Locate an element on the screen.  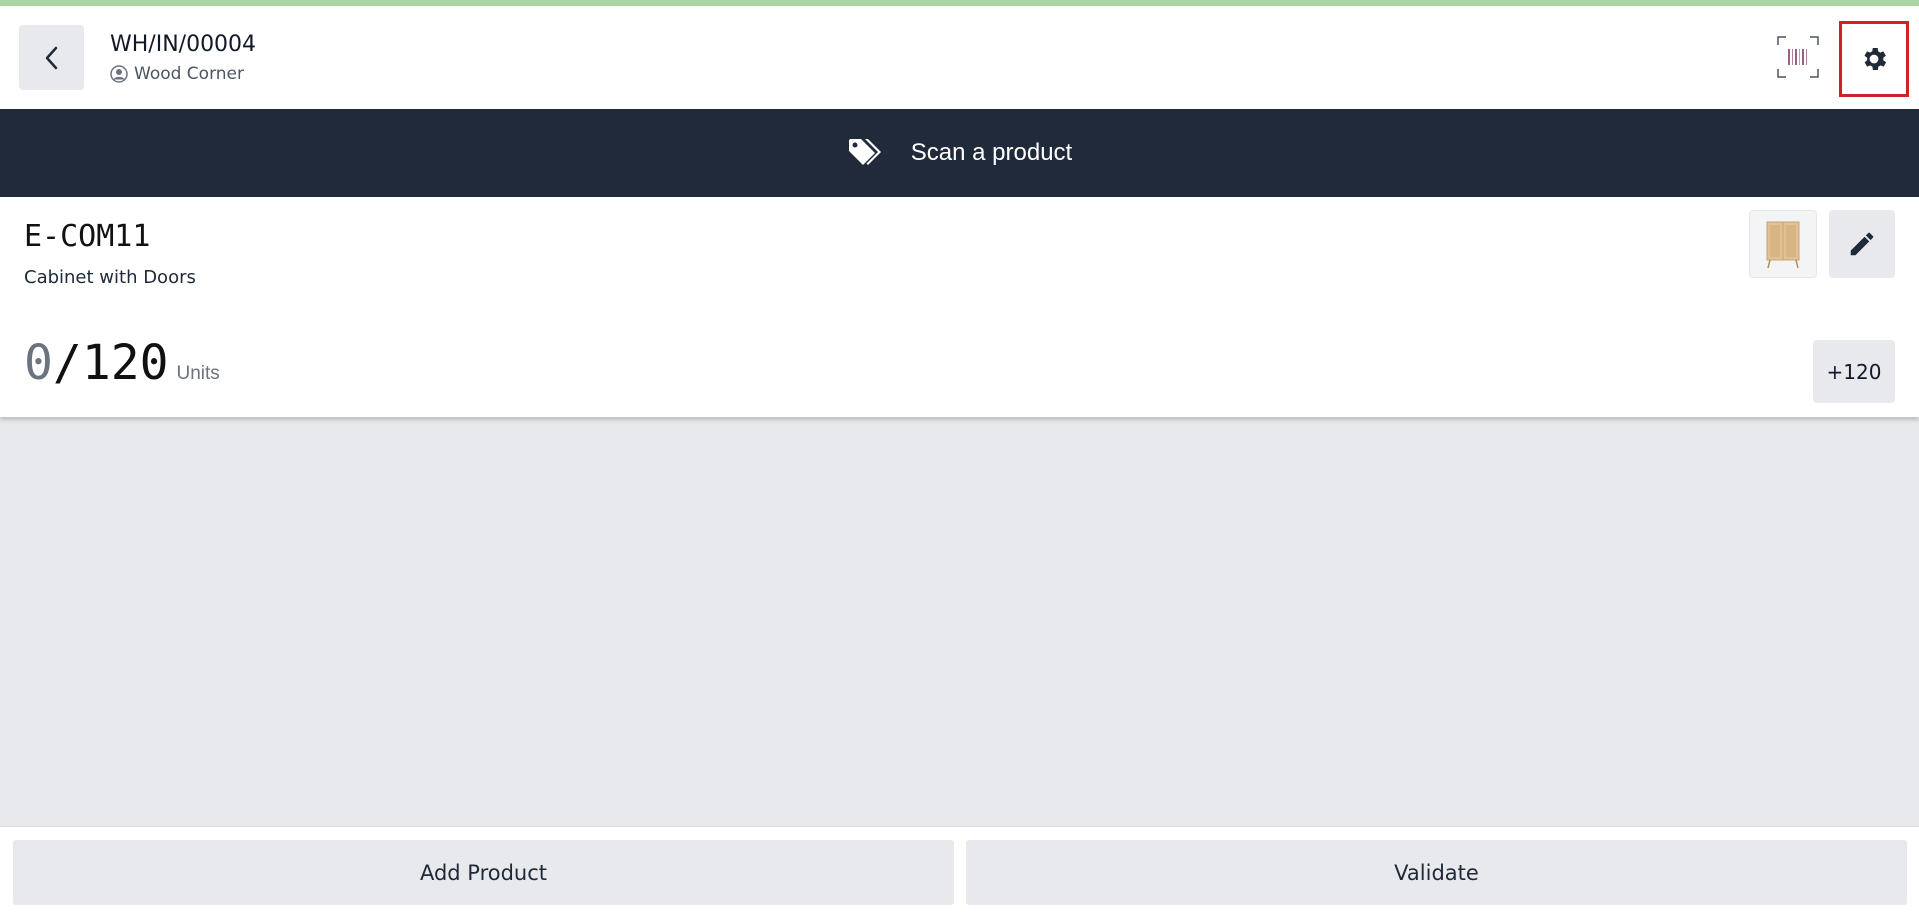
qty-total: 120 is located at coordinates (125, 363).